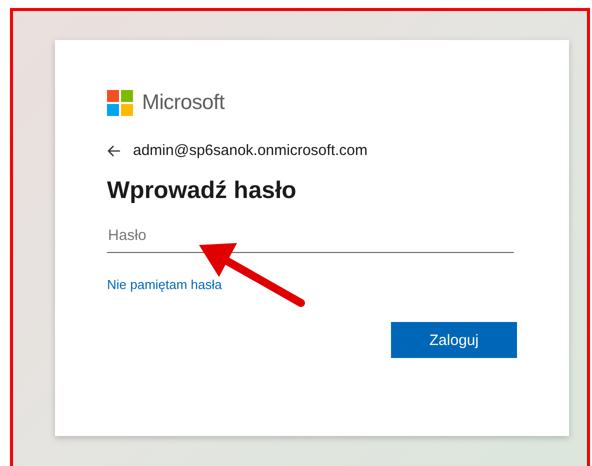 Image resolution: width=592 pixels, height=466 pixels. I want to click on back-arrow-icon, so click(114, 150).